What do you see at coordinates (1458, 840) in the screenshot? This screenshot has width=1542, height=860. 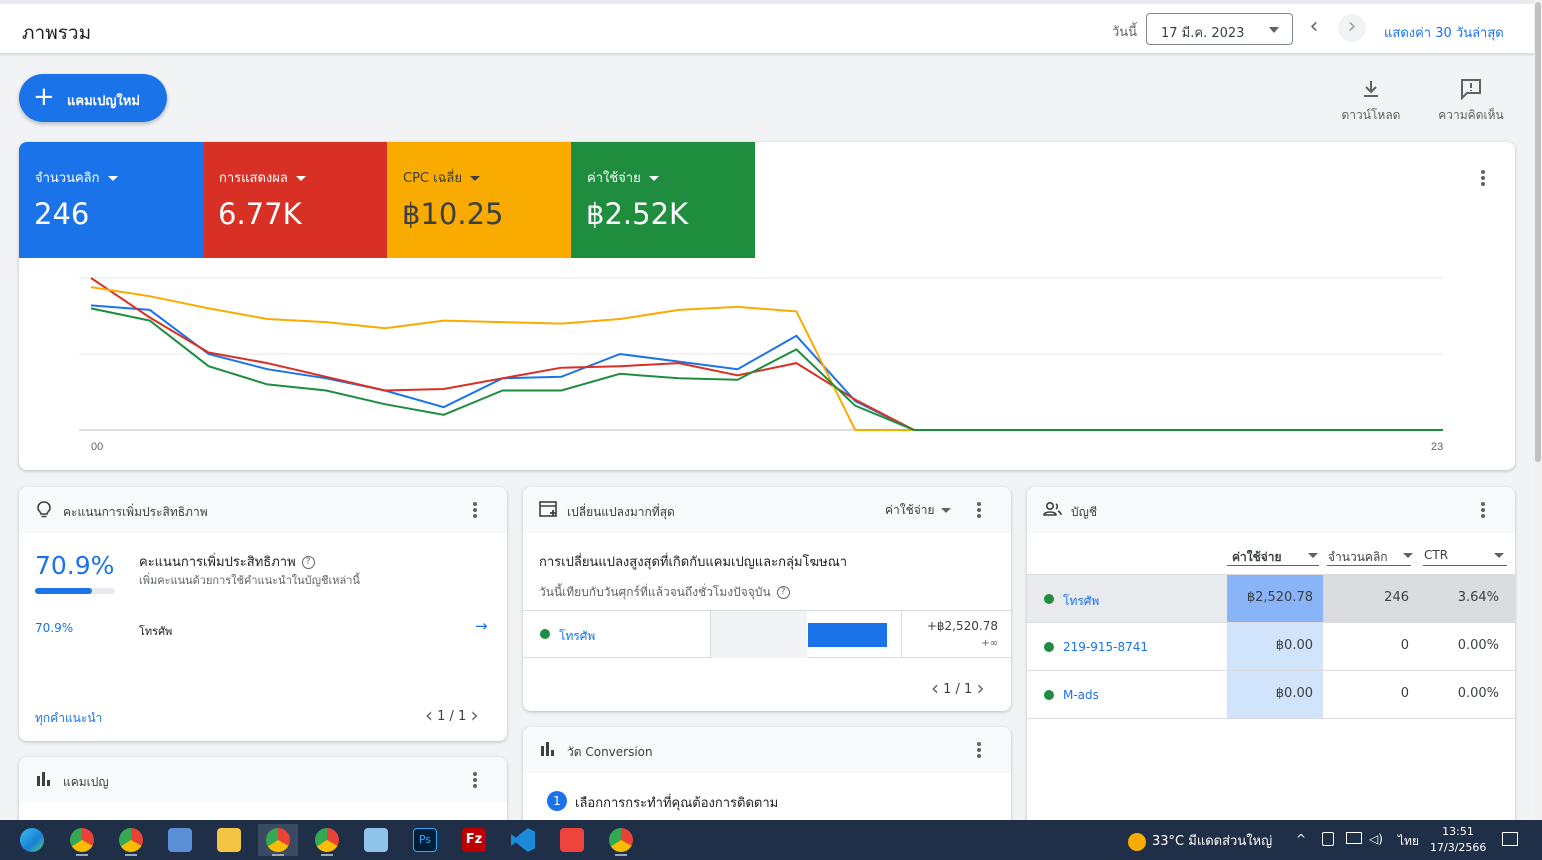 I see `system-clock: 13:51 17/3/2566` at bounding box center [1458, 840].